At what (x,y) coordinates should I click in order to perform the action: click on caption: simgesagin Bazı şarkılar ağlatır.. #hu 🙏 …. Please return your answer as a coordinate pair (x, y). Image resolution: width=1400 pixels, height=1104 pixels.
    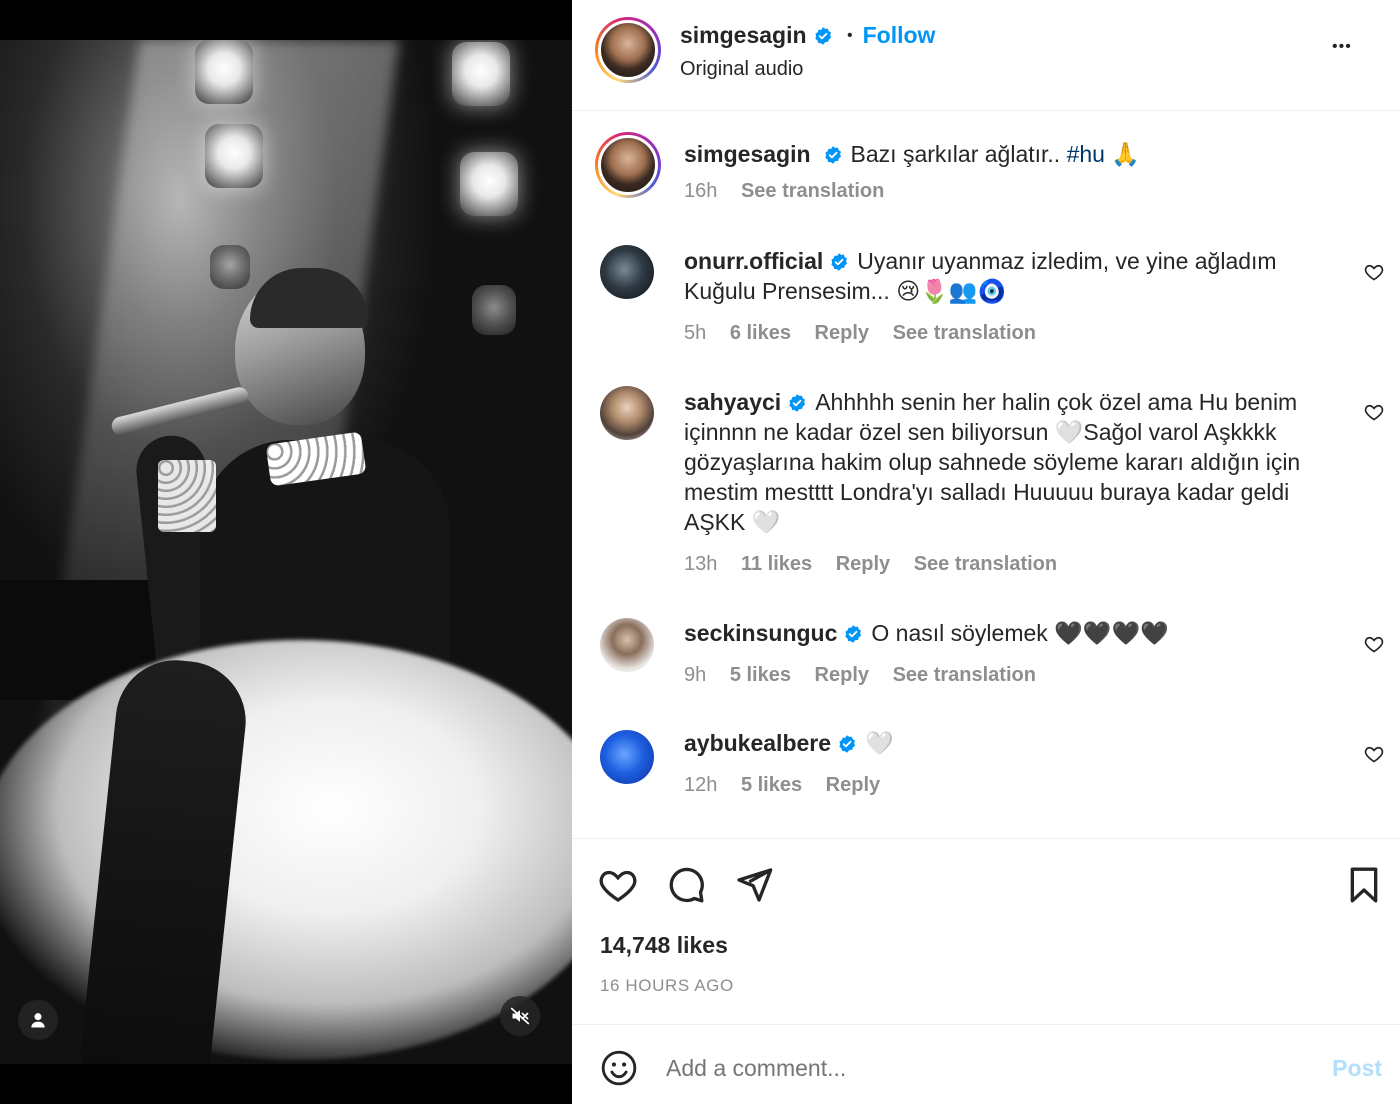
    Looking at the image, I should click on (986, 173).